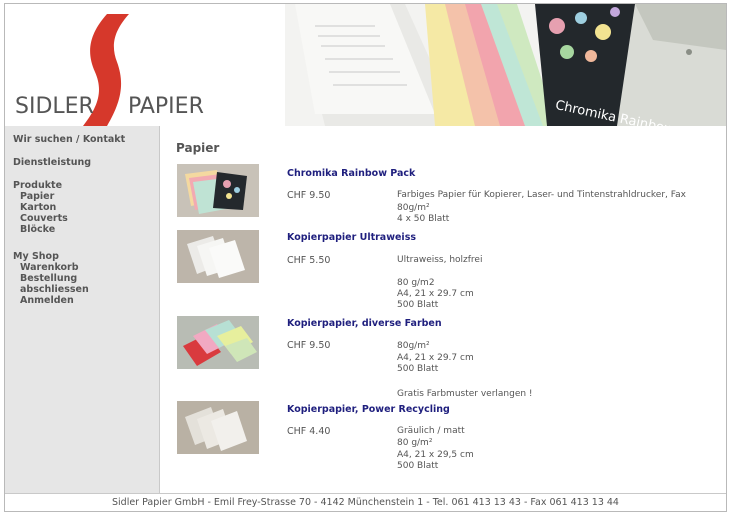 This screenshot has height=516, width=731. I want to click on logo-text-papier: PAPIER, so click(166, 106).